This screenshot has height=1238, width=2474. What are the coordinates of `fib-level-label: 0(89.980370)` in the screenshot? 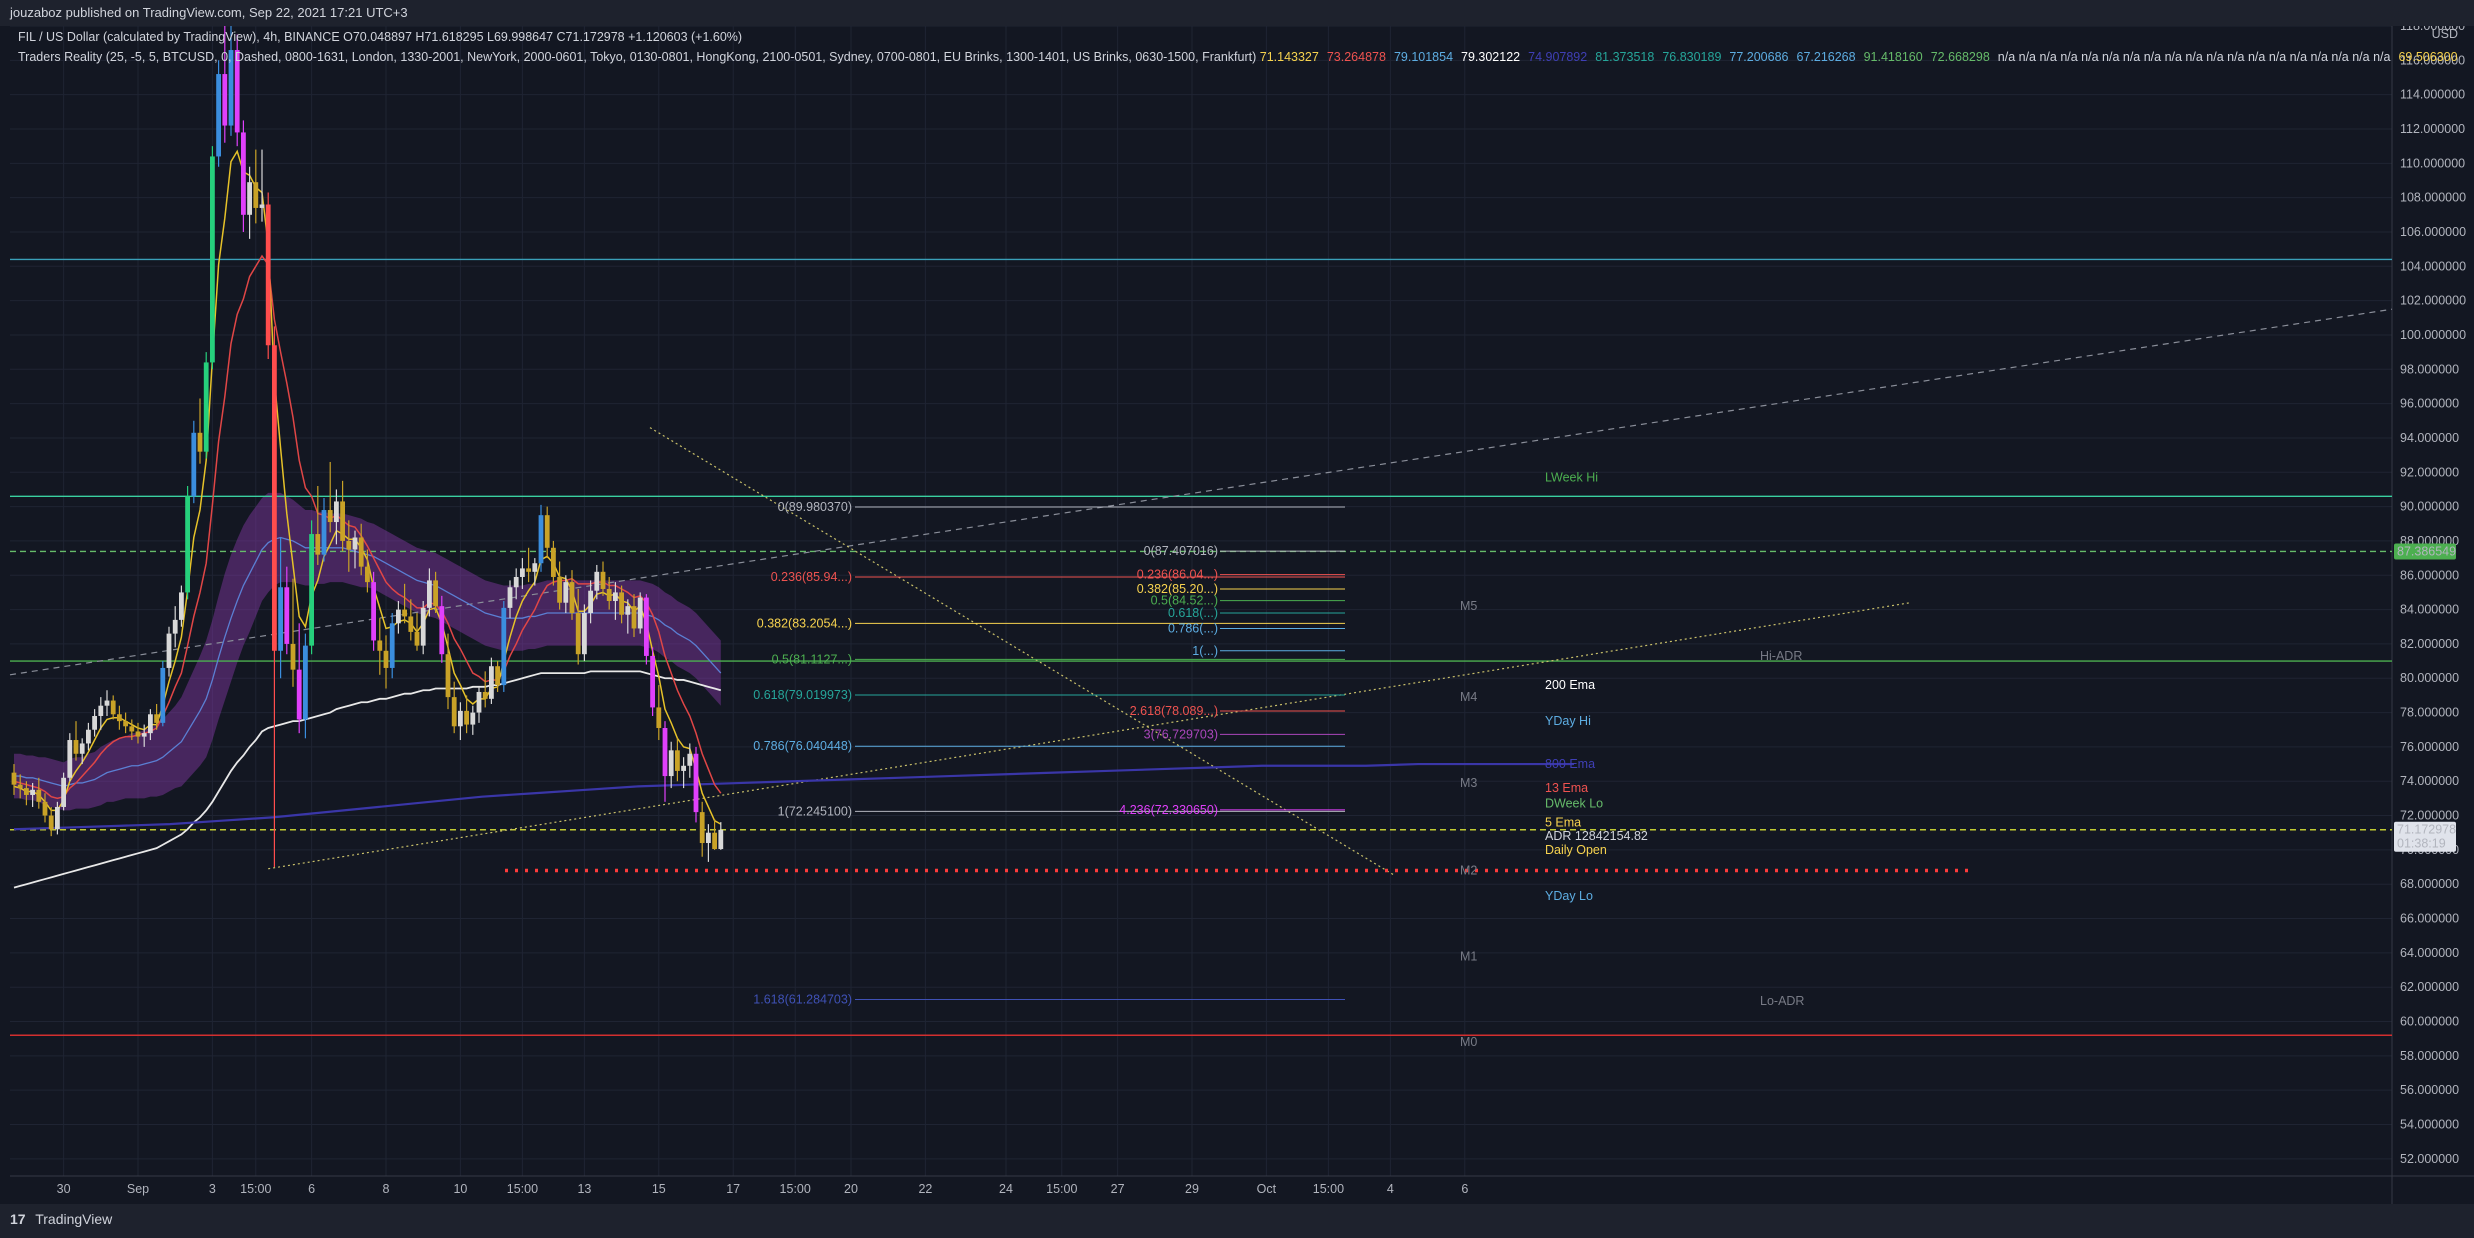 It's located at (815, 507).